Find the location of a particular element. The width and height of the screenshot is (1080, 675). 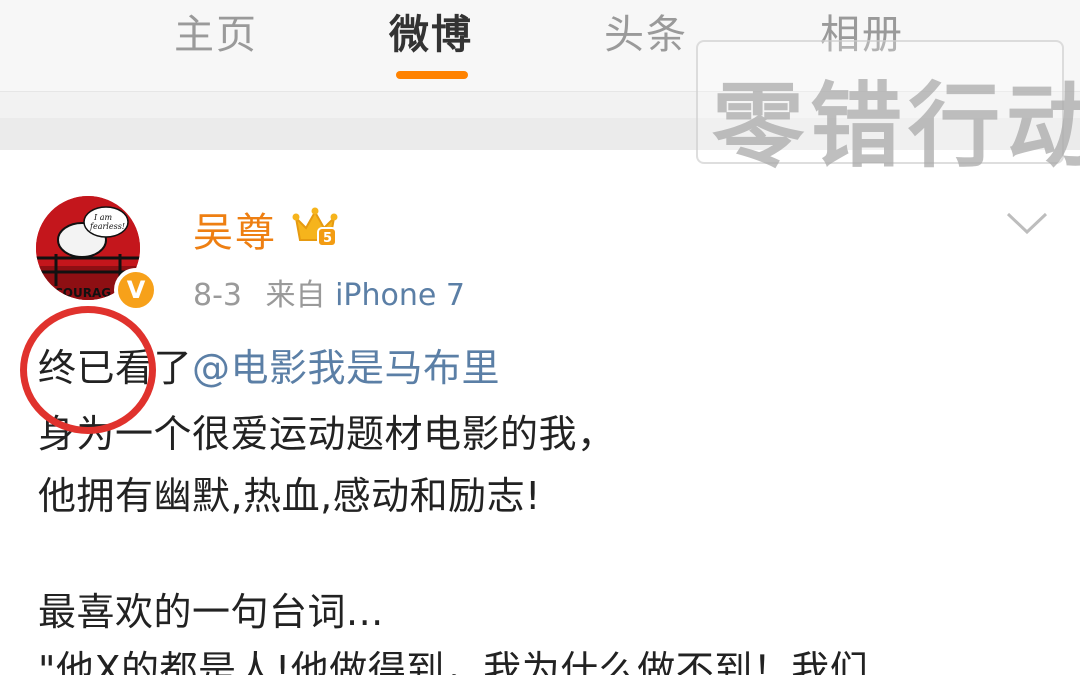

post-source-prefix: 来自 is located at coordinates (295, 295).